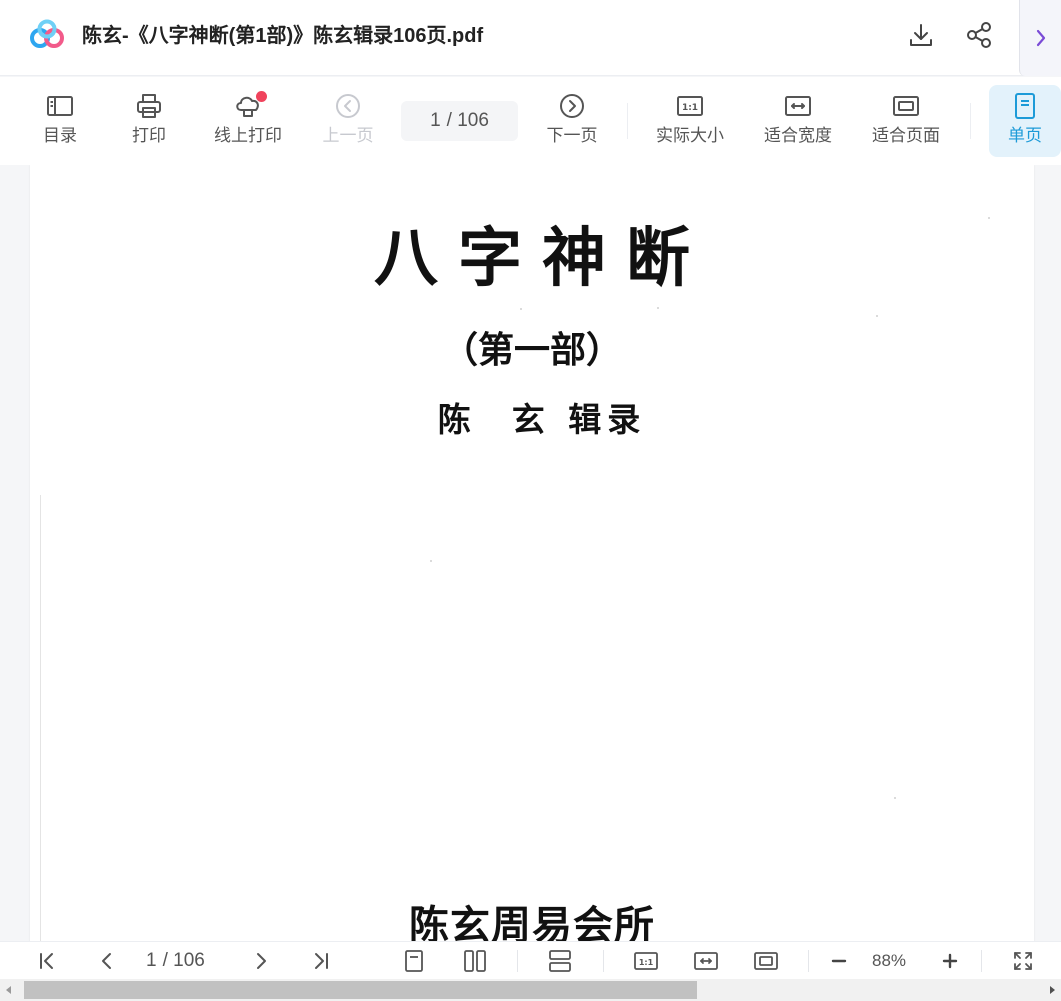 Image resolution: width=1061 pixels, height=1001 pixels. I want to click on download-button, so click(921, 35).